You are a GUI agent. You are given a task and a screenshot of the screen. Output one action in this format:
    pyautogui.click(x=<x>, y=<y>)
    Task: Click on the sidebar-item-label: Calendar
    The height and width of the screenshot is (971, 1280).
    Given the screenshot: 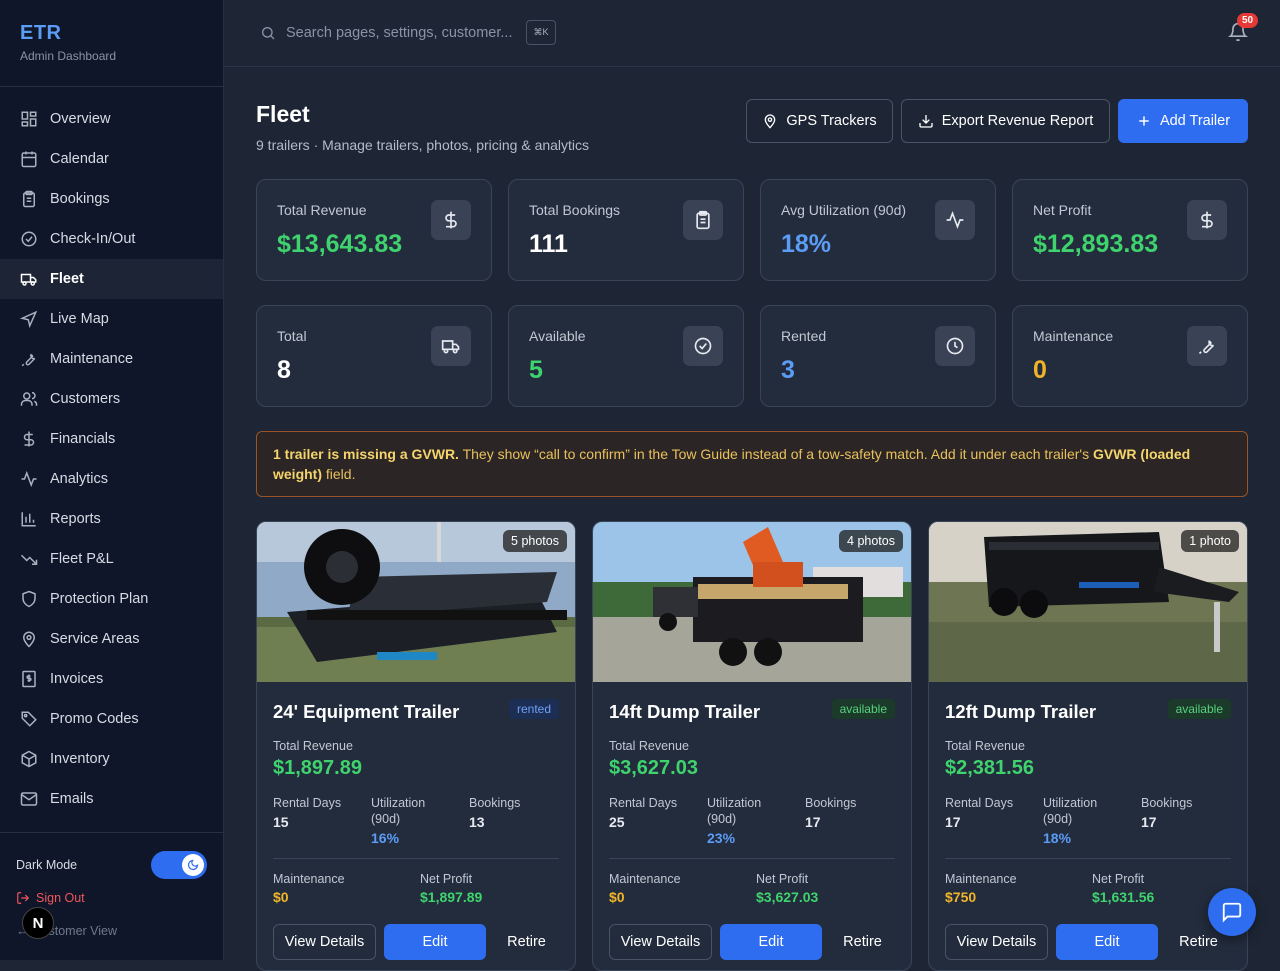 What is the action you would take?
    pyautogui.click(x=79, y=159)
    